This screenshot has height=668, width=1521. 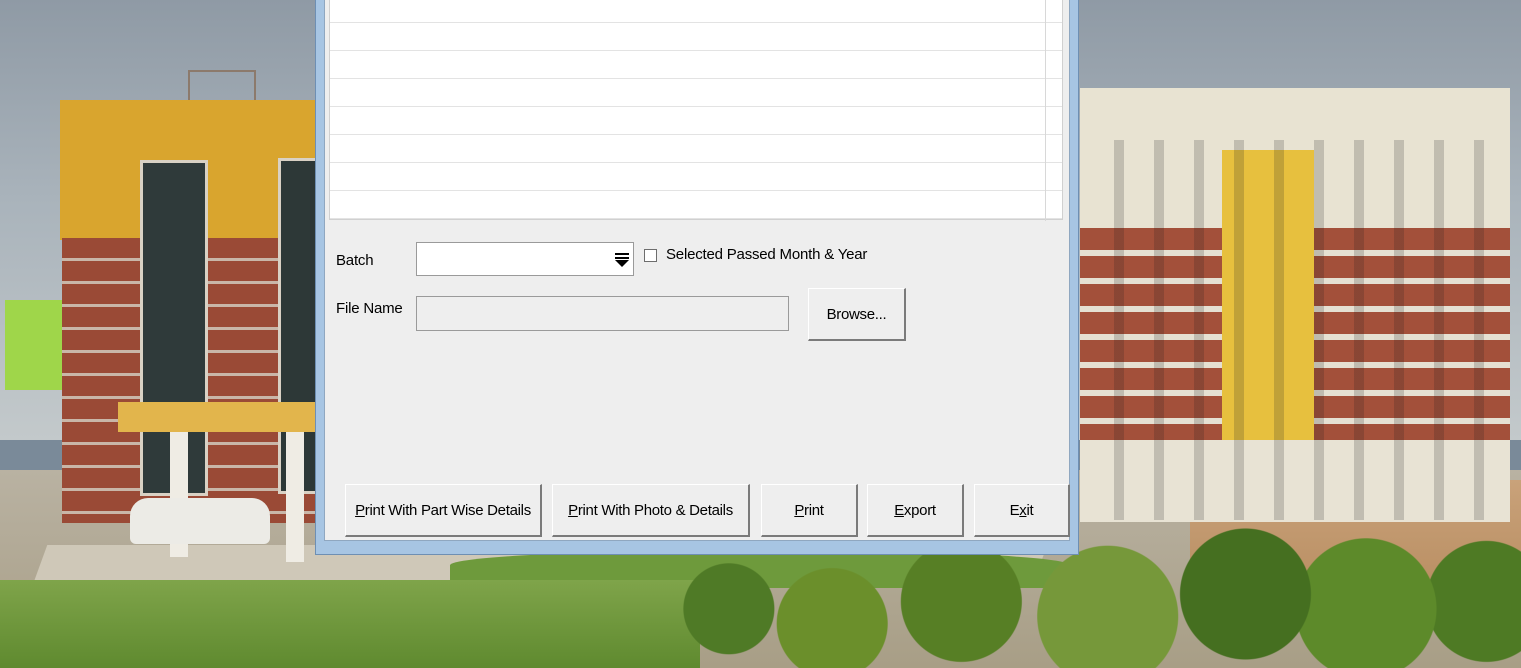 What do you see at coordinates (1014, 510) in the screenshot?
I see `button-label-rest: E` at bounding box center [1014, 510].